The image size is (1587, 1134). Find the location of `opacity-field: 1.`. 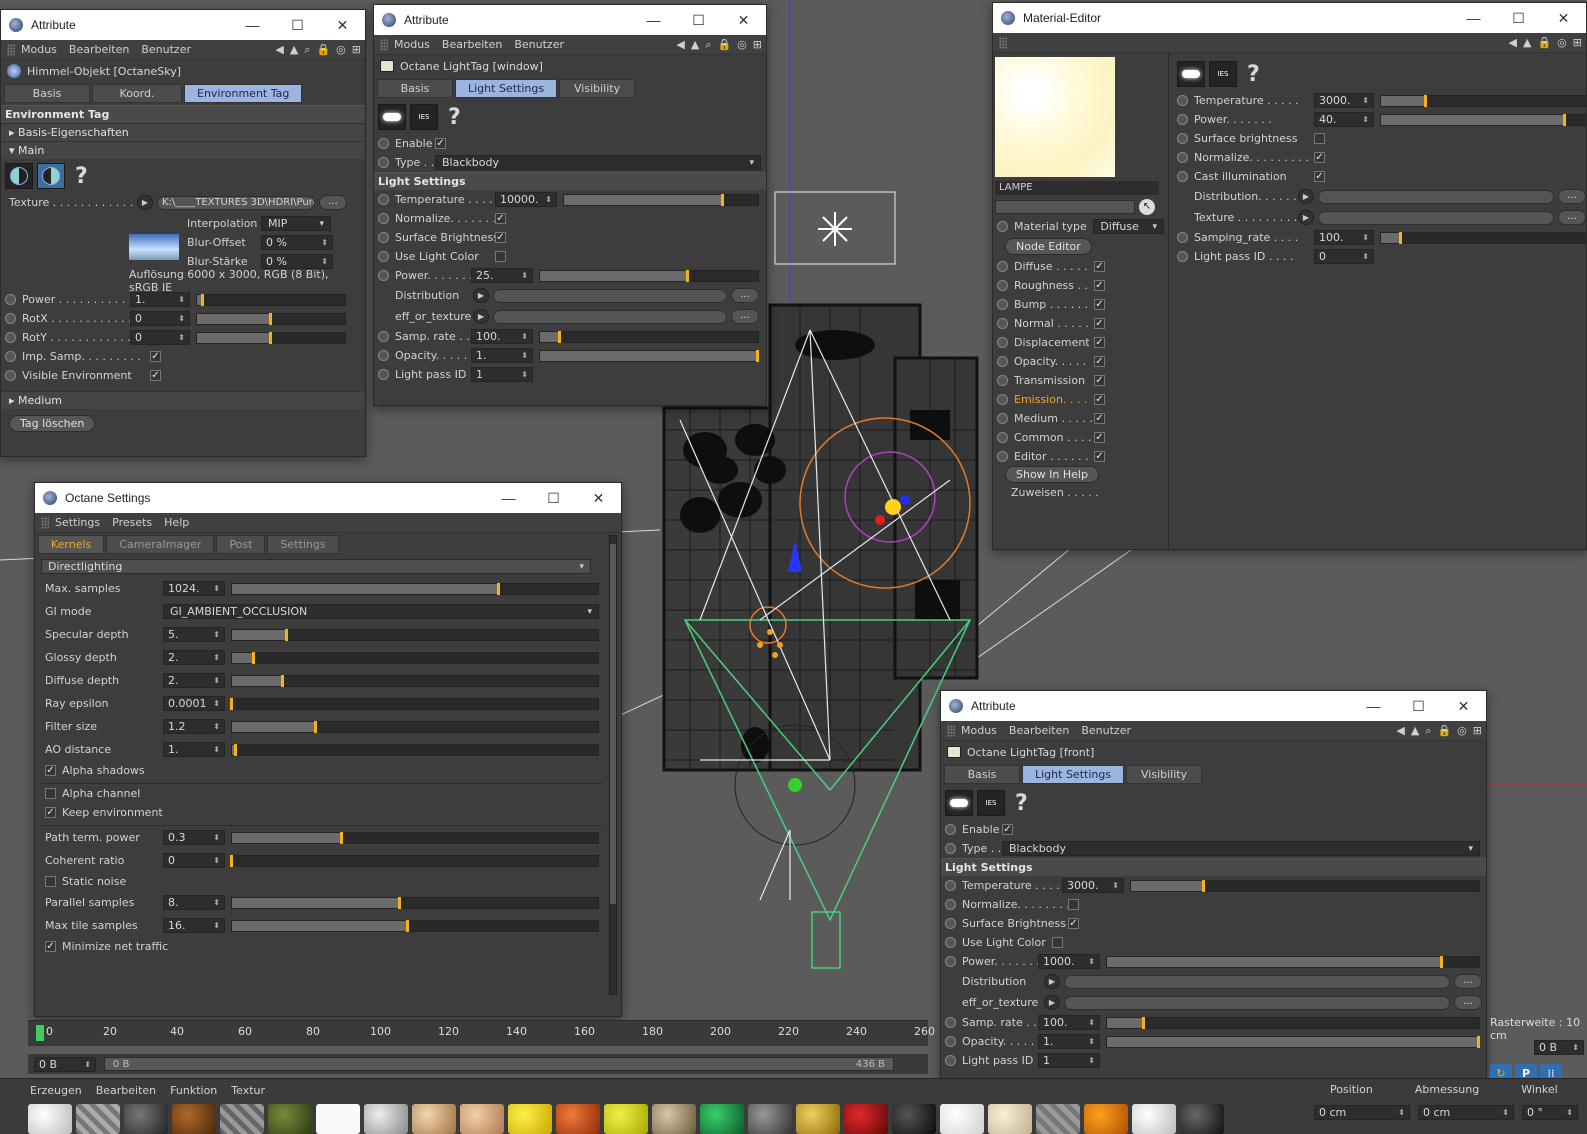

opacity-field: 1. is located at coordinates (1069, 1041).